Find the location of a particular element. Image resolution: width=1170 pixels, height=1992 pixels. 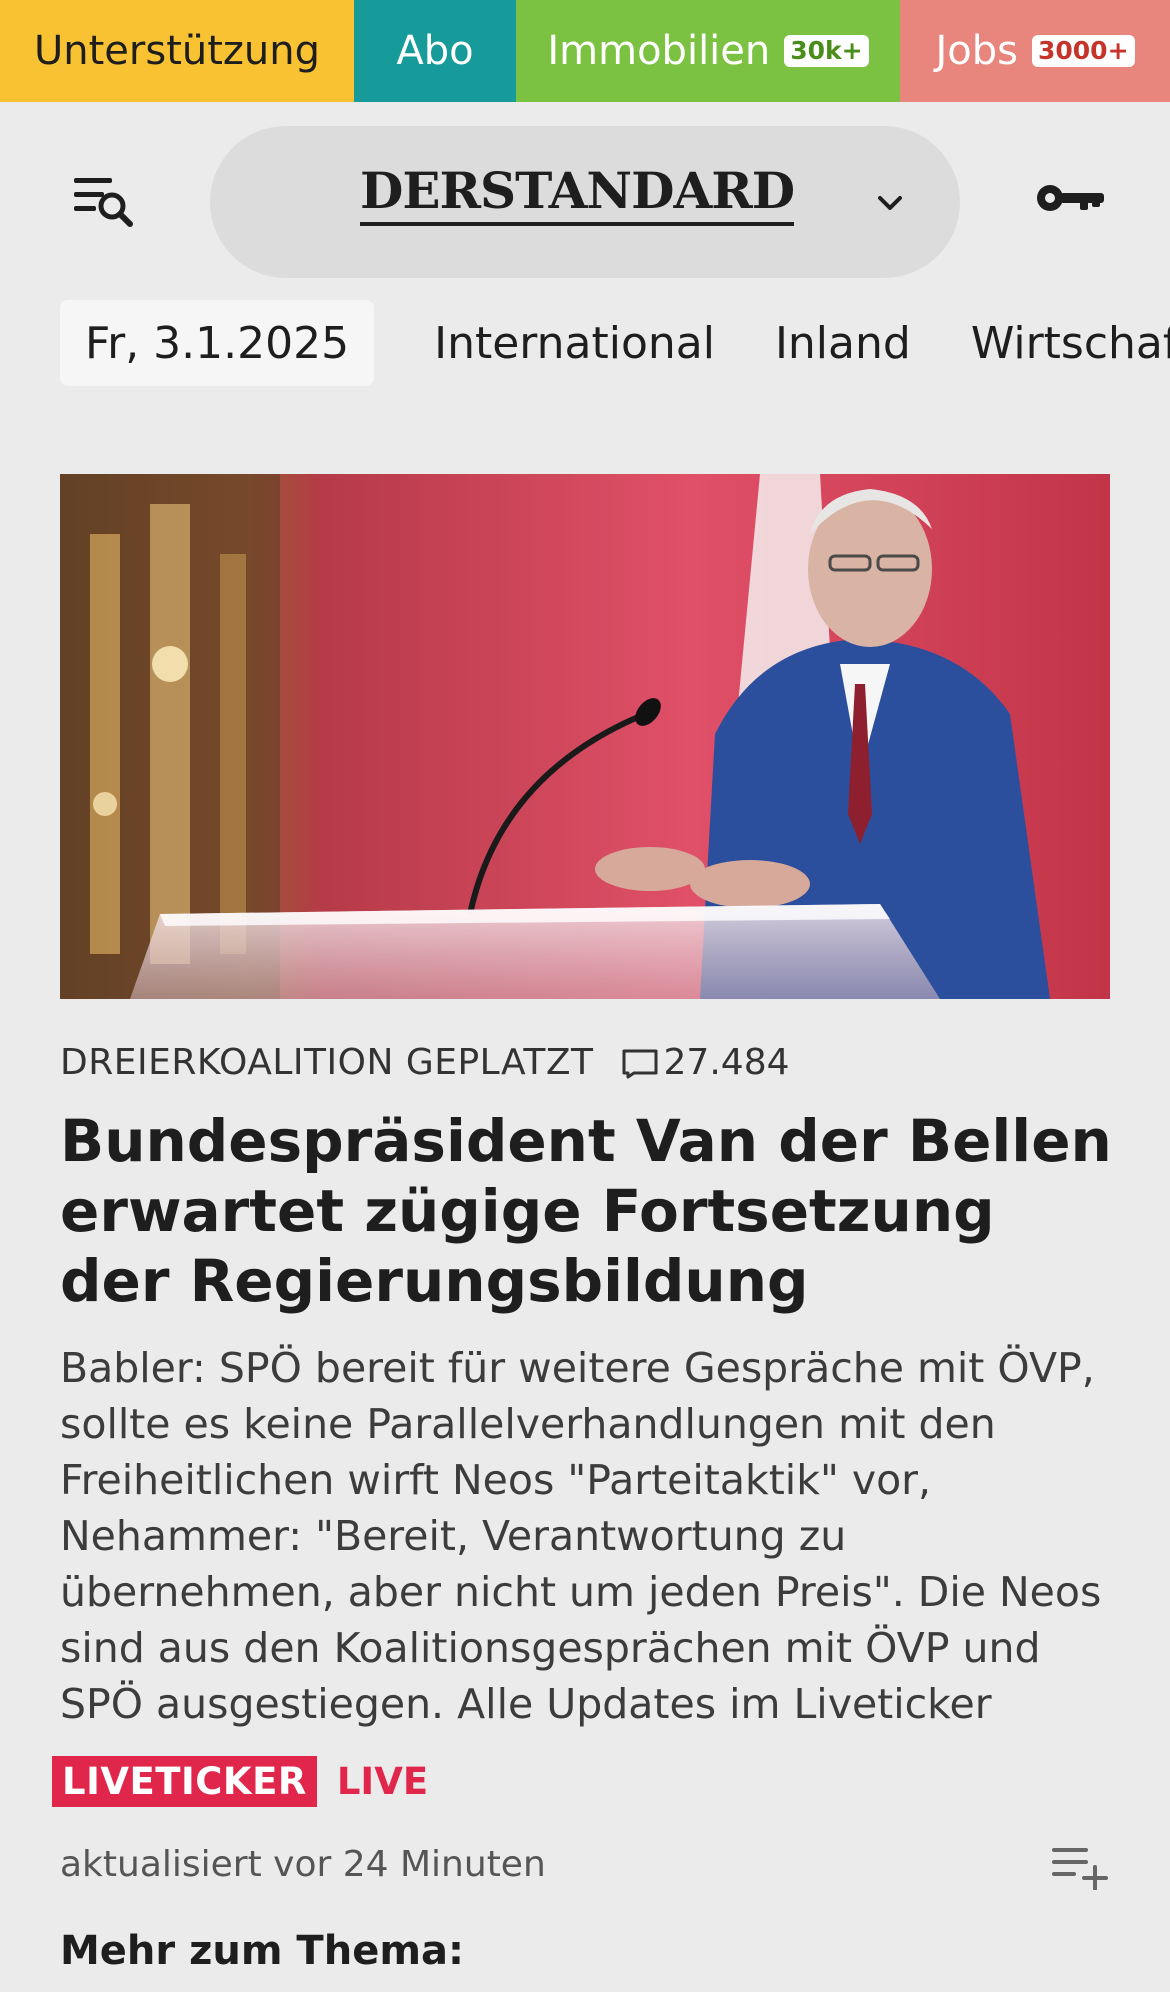

live-row: LIVETICKER LIVE is located at coordinates (240, 1781).